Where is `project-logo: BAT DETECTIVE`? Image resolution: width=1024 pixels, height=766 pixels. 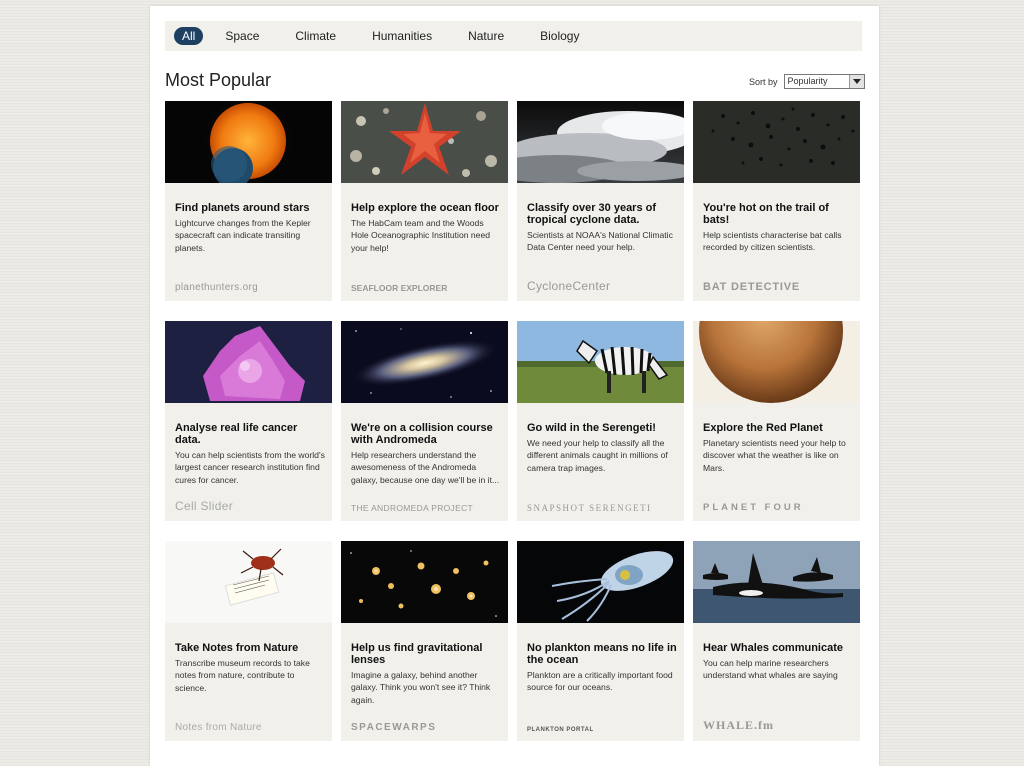 project-logo: BAT DETECTIVE is located at coordinates (751, 287).